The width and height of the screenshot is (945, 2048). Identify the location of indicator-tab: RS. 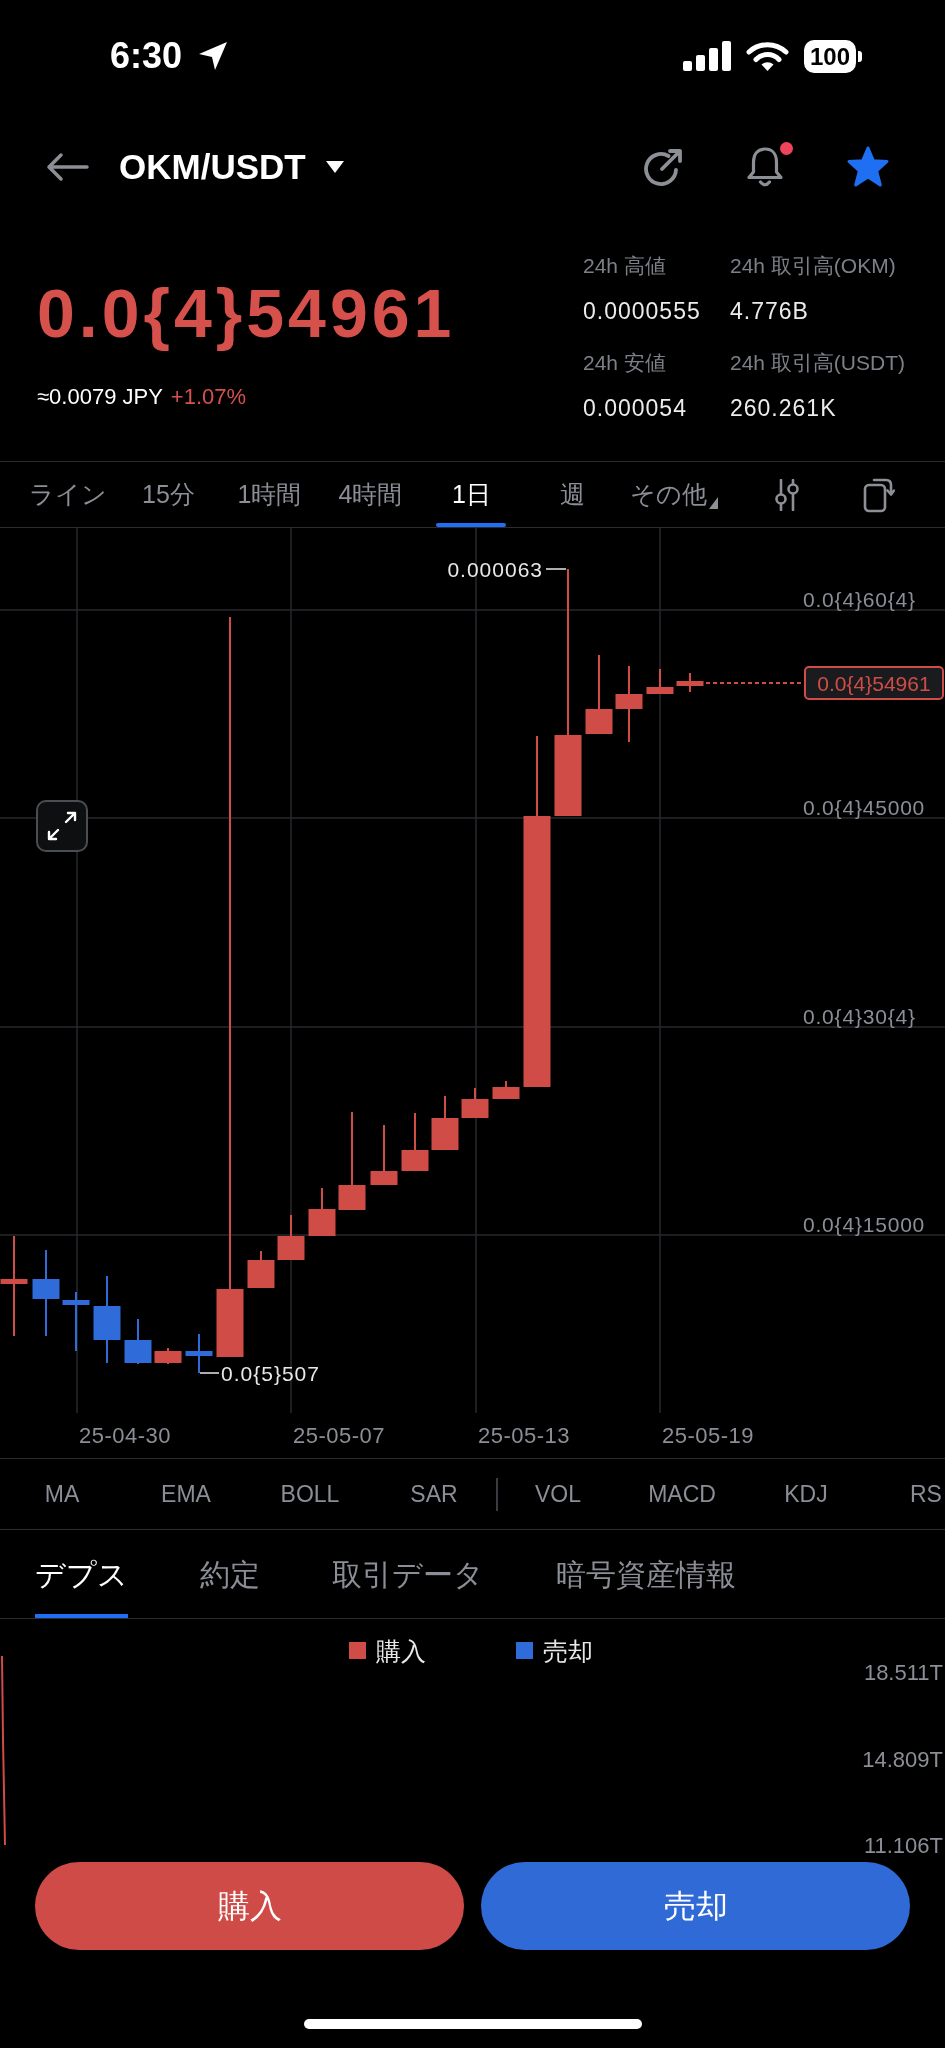
(905, 1494).